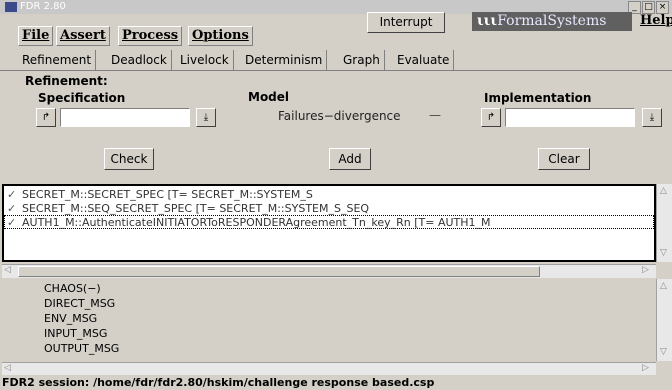 The width and height of the screenshot is (672, 390). Describe the element at coordinates (70, 318) in the screenshot. I see `process-item: ENV_MSG` at that location.